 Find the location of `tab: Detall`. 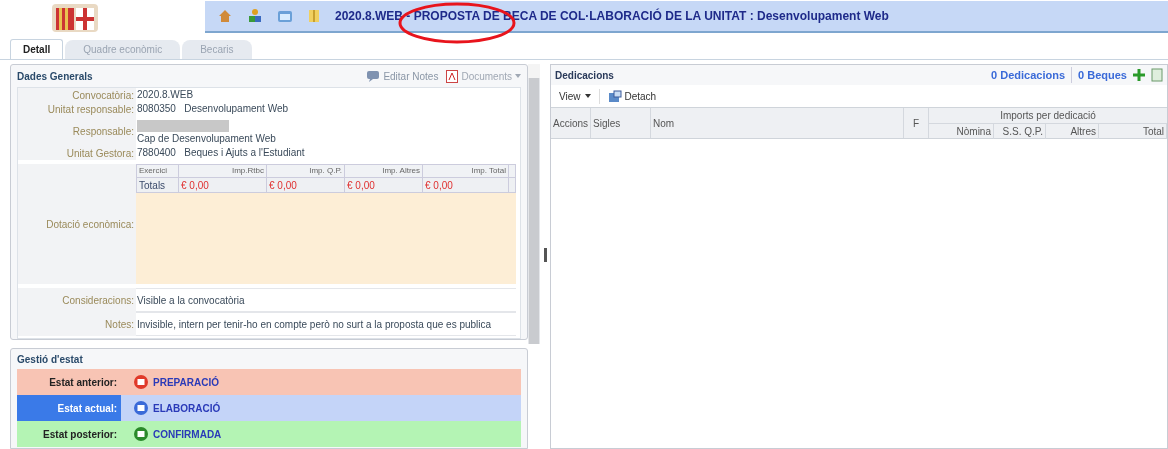

tab: Detall is located at coordinates (37, 49).